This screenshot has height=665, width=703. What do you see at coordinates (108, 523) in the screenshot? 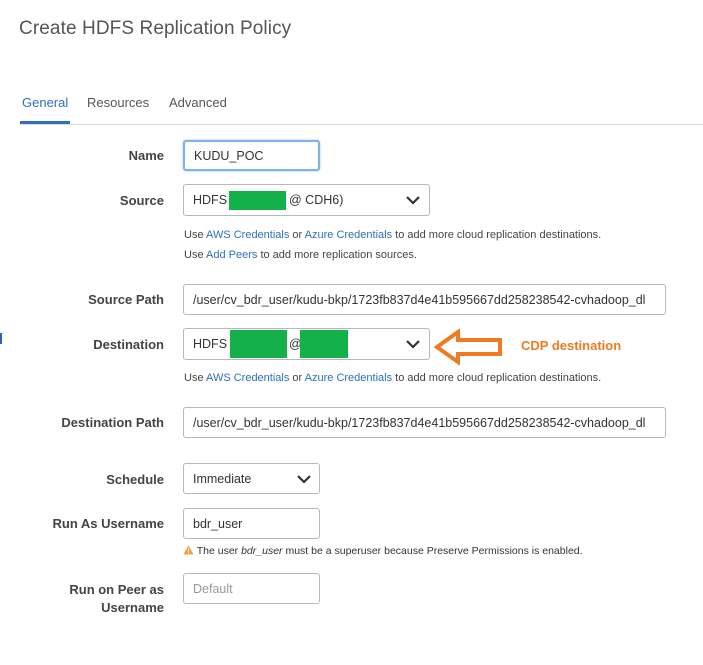
I see `run-as-username-label: Run As Username` at bounding box center [108, 523].